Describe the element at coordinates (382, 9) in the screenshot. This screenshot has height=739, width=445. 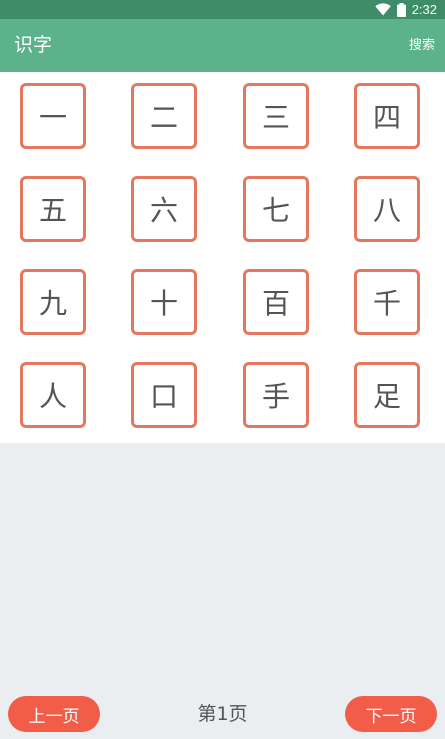
I see `wifi-icon` at that location.